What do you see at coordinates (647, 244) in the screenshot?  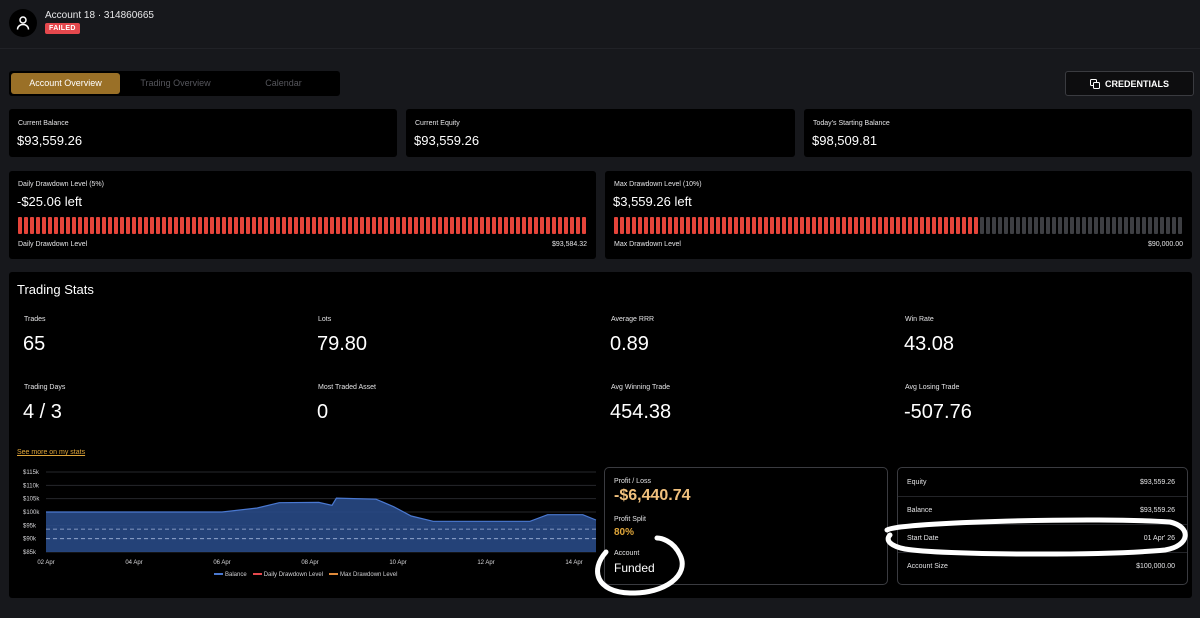 I see `max-drawdown-footer-label: Max Drawdown Level` at bounding box center [647, 244].